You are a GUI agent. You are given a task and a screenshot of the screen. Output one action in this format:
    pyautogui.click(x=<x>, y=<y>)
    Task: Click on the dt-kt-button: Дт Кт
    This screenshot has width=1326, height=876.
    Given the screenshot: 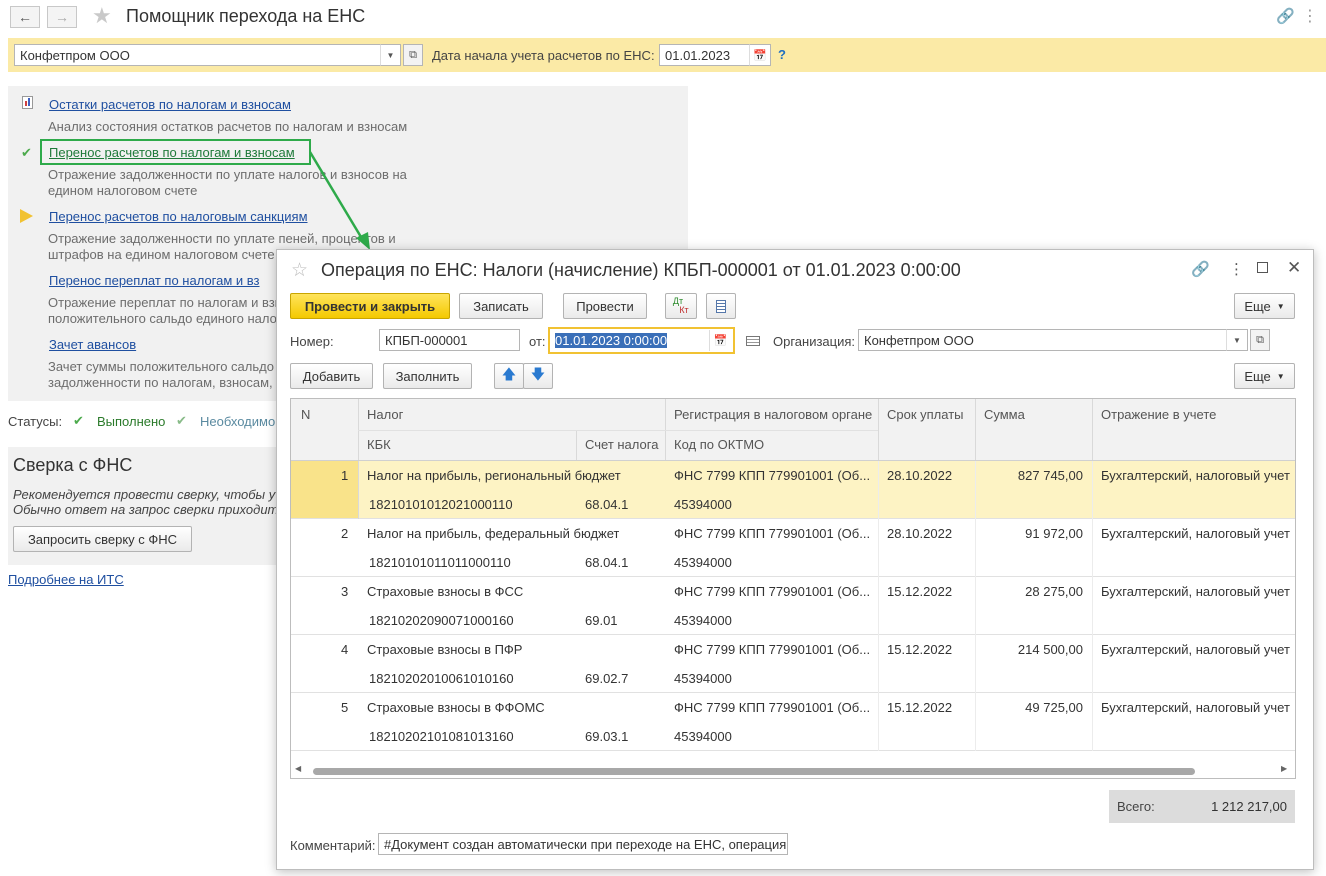 What is the action you would take?
    pyautogui.click(x=681, y=306)
    